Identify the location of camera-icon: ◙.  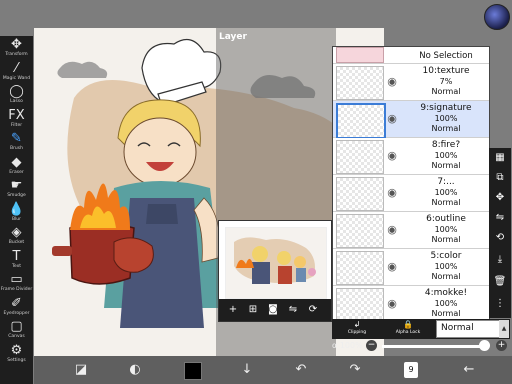
(273, 310).